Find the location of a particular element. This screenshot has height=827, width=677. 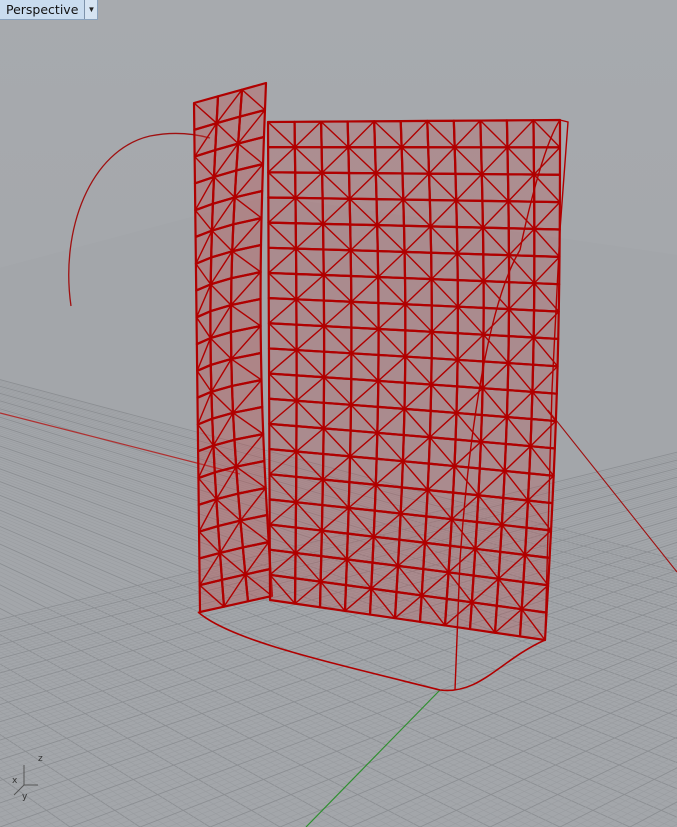

axis-label-z: z is located at coordinates (40, 759).